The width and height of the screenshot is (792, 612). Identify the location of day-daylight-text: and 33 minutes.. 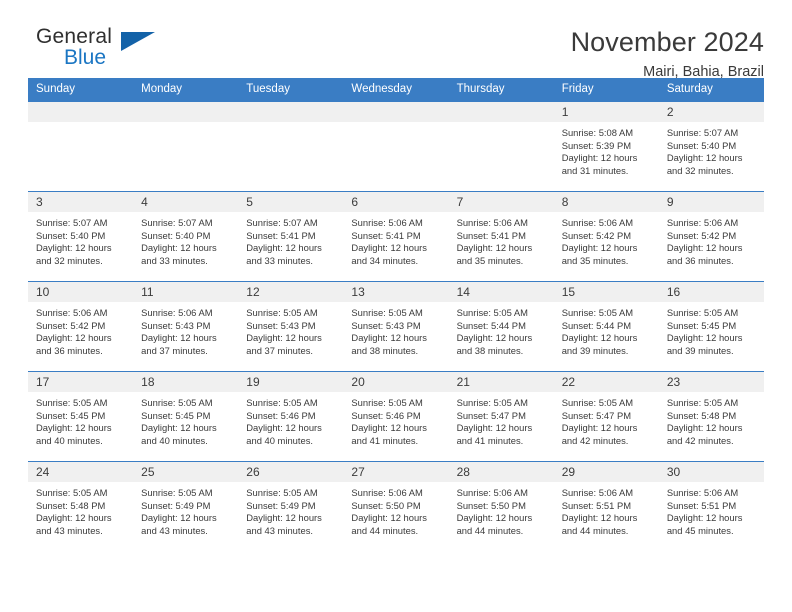
(174, 260).